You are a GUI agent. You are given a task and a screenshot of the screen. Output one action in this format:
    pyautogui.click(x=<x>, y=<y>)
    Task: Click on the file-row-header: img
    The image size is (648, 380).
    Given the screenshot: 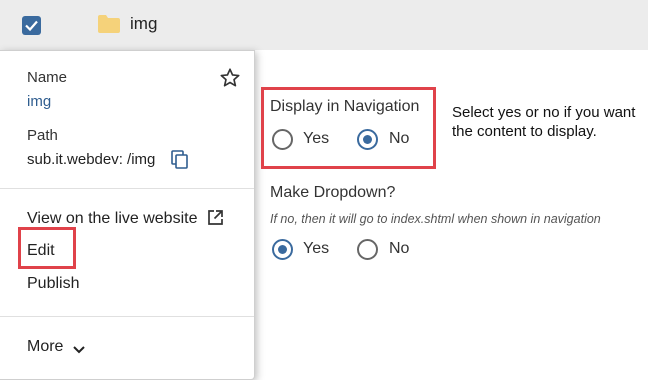 What is the action you would take?
    pyautogui.click(x=324, y=25)
    